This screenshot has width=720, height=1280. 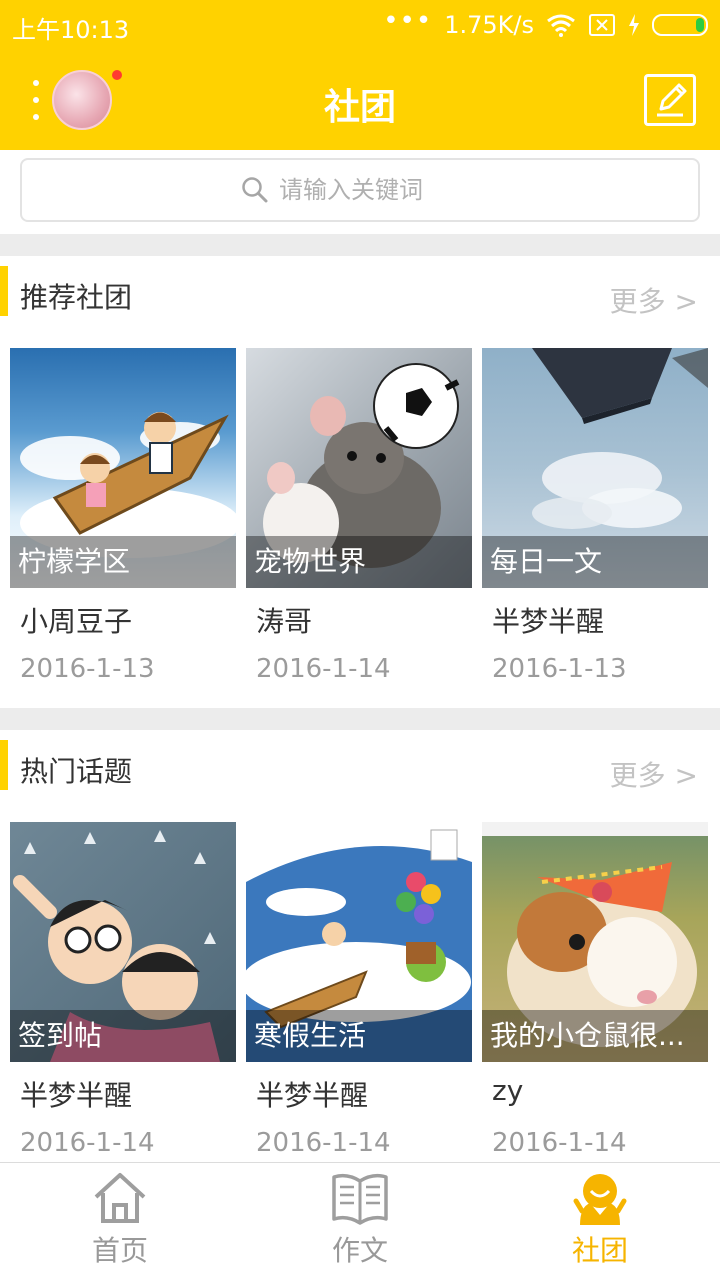 I want to click on nav-label: 作文, so click(x=359, y=1250).